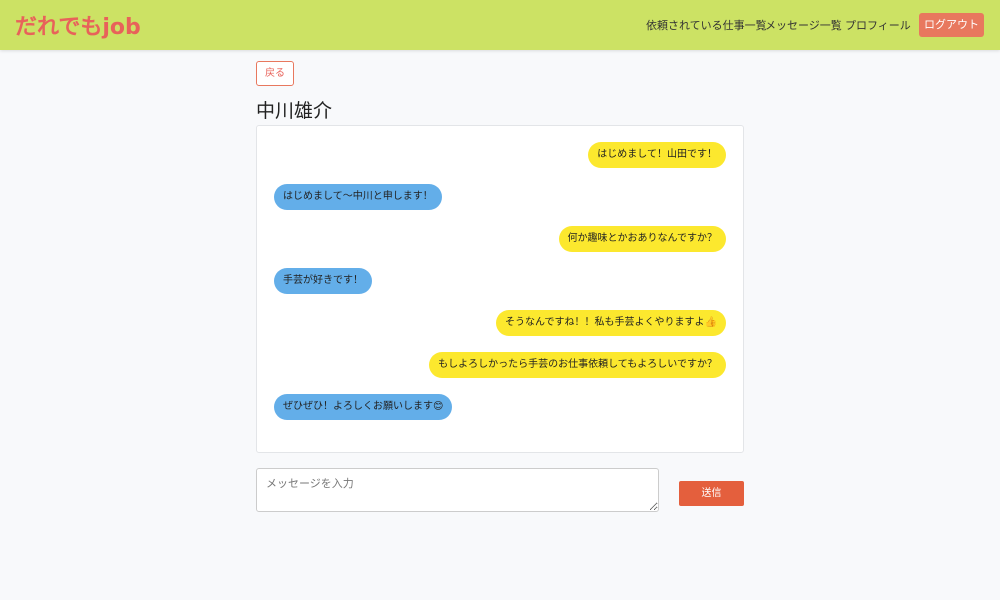 The image size is (1000, 600). What do you see at coordinates (611, 323) in the screenshot?
I see `message-bubble-mine: そうなんですね！！私も手芸よくやりますよ👍` at bounding box center [611, 323].